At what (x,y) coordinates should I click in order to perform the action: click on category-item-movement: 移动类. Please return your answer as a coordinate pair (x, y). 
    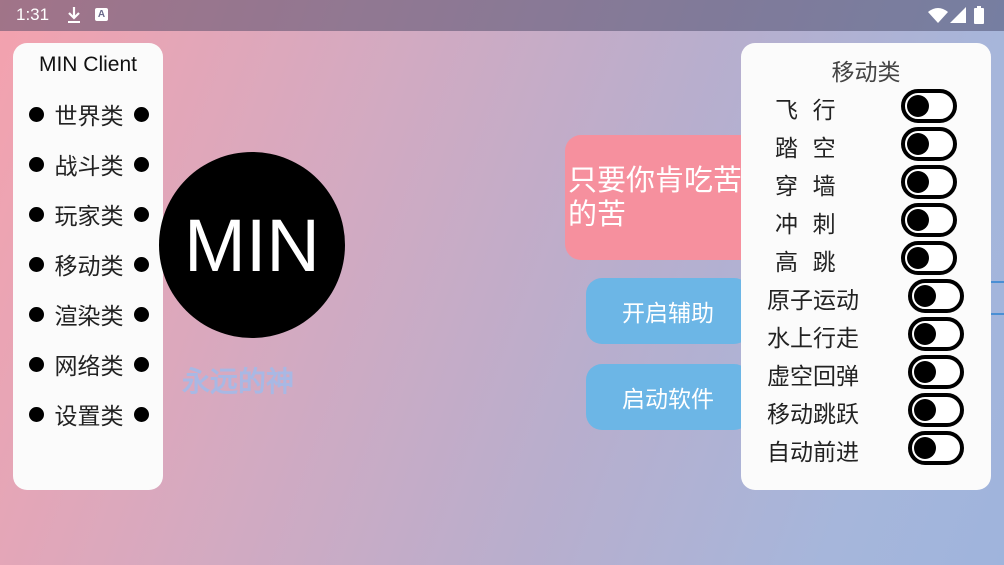
    Looking at the image, I should click on (89, 264).